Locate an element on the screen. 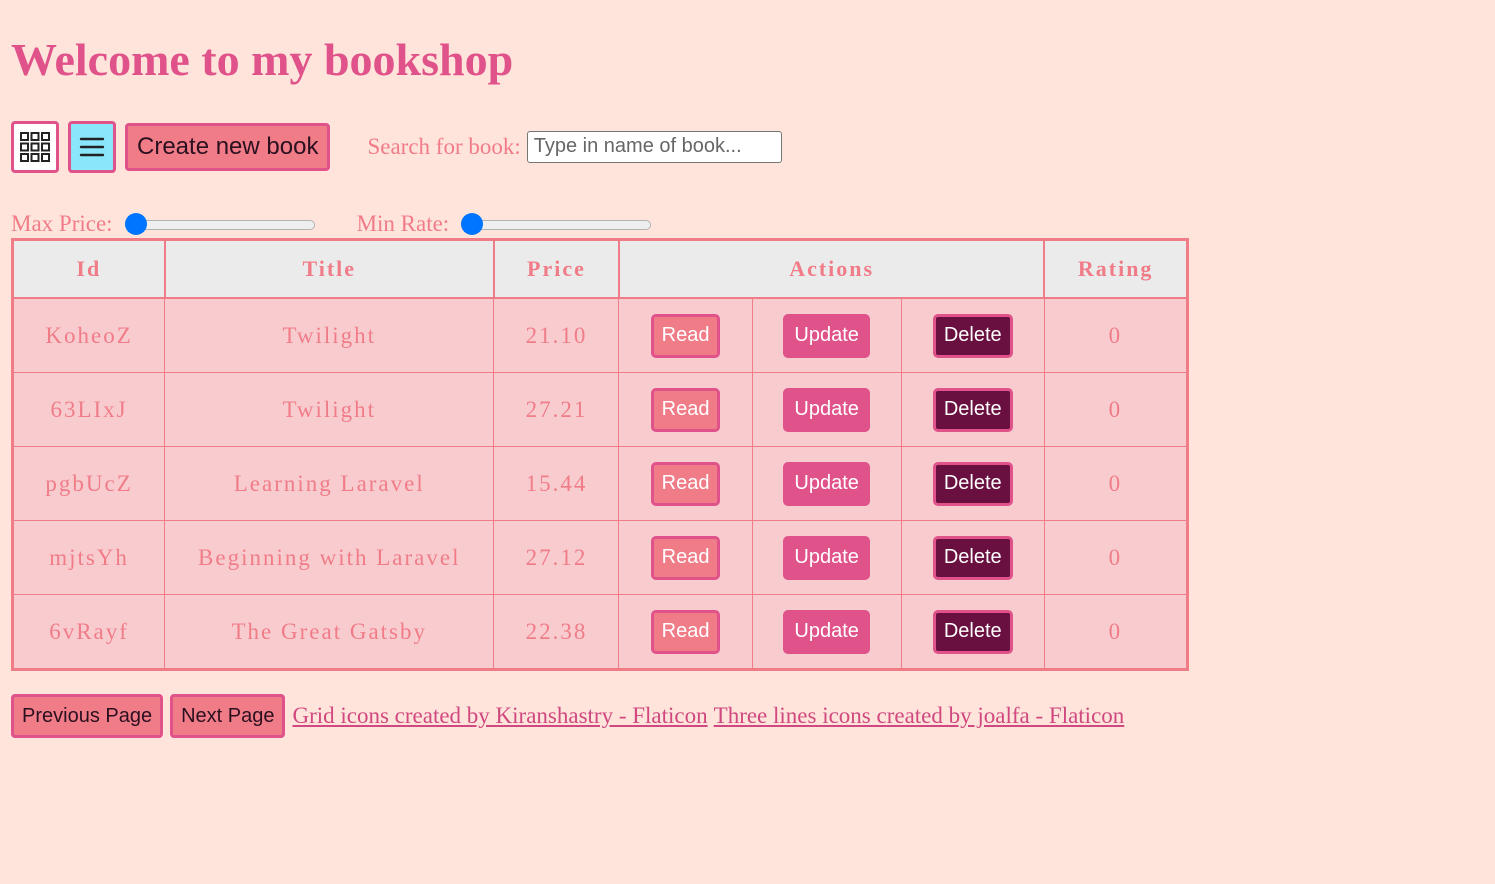 This screenshot has width=1495, height=884. cell-title: Beginning with Laravel is located at coordinates (329, 557).